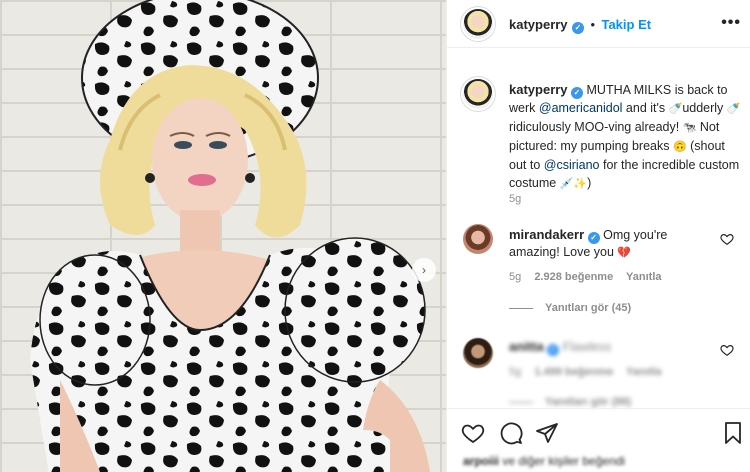 The width and height of the screenshot is (750, 472). I want to click on post-timestamp: 5g, so click(515, 199).